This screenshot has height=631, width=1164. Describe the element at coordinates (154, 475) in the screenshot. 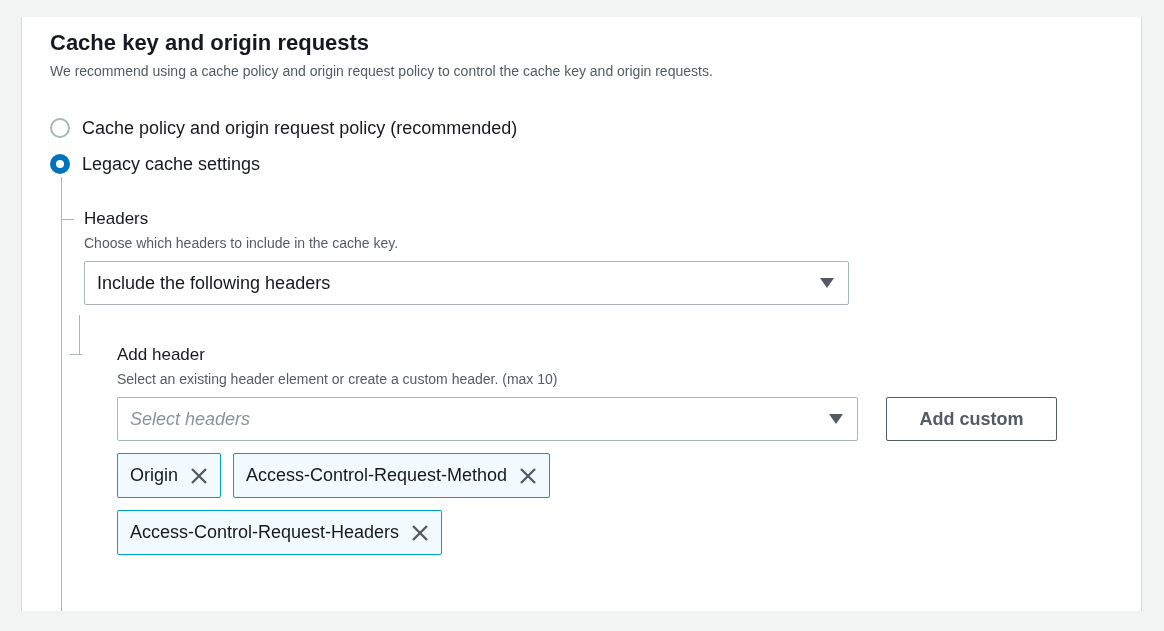

I see `token-label: Origin` at that location.